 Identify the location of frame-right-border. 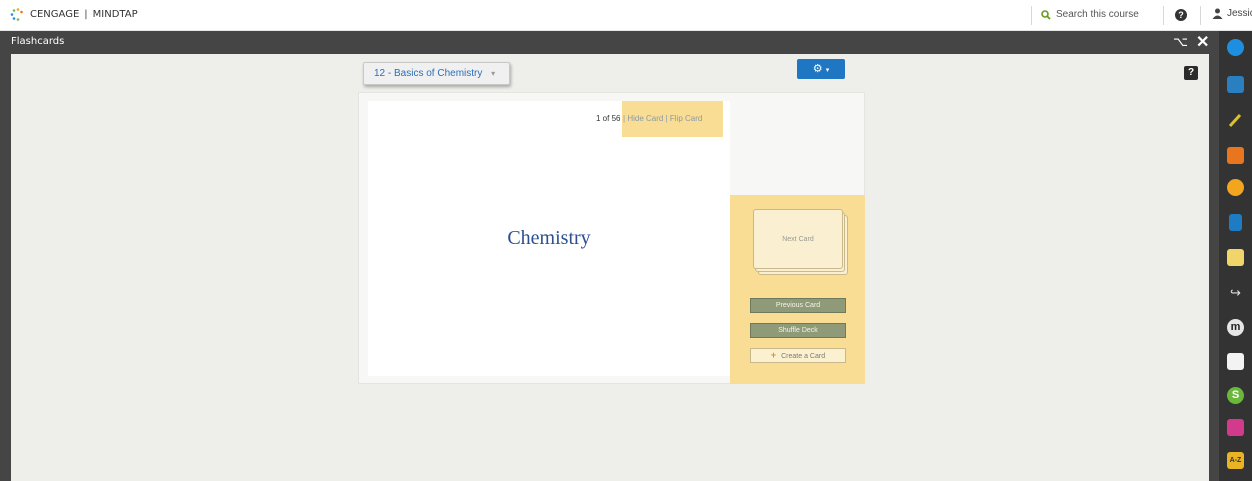
(1214, 267).